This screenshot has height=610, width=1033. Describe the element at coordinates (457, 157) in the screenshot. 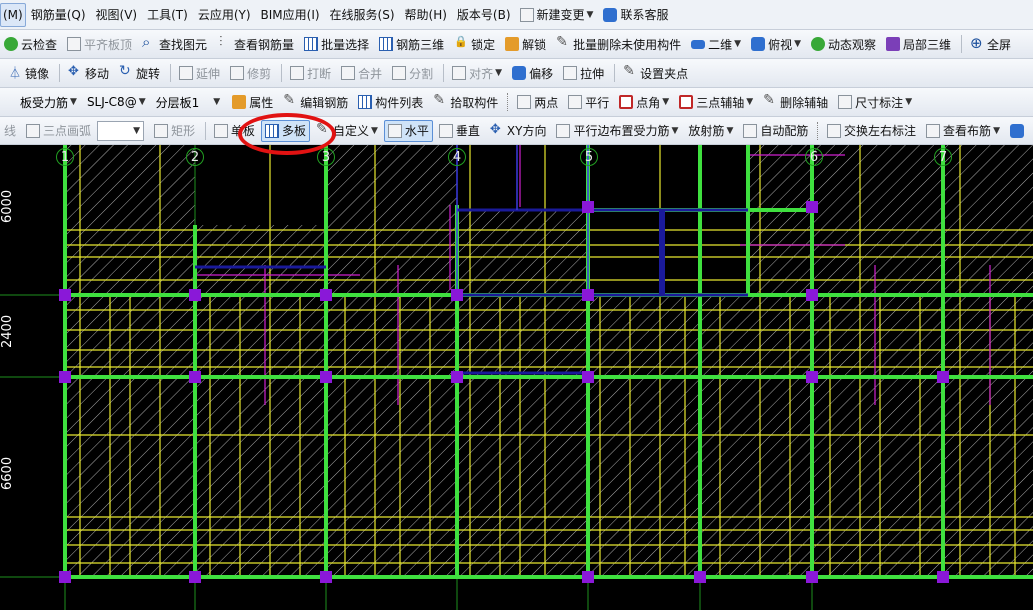

I see `axis-bubble: 4` at that location.